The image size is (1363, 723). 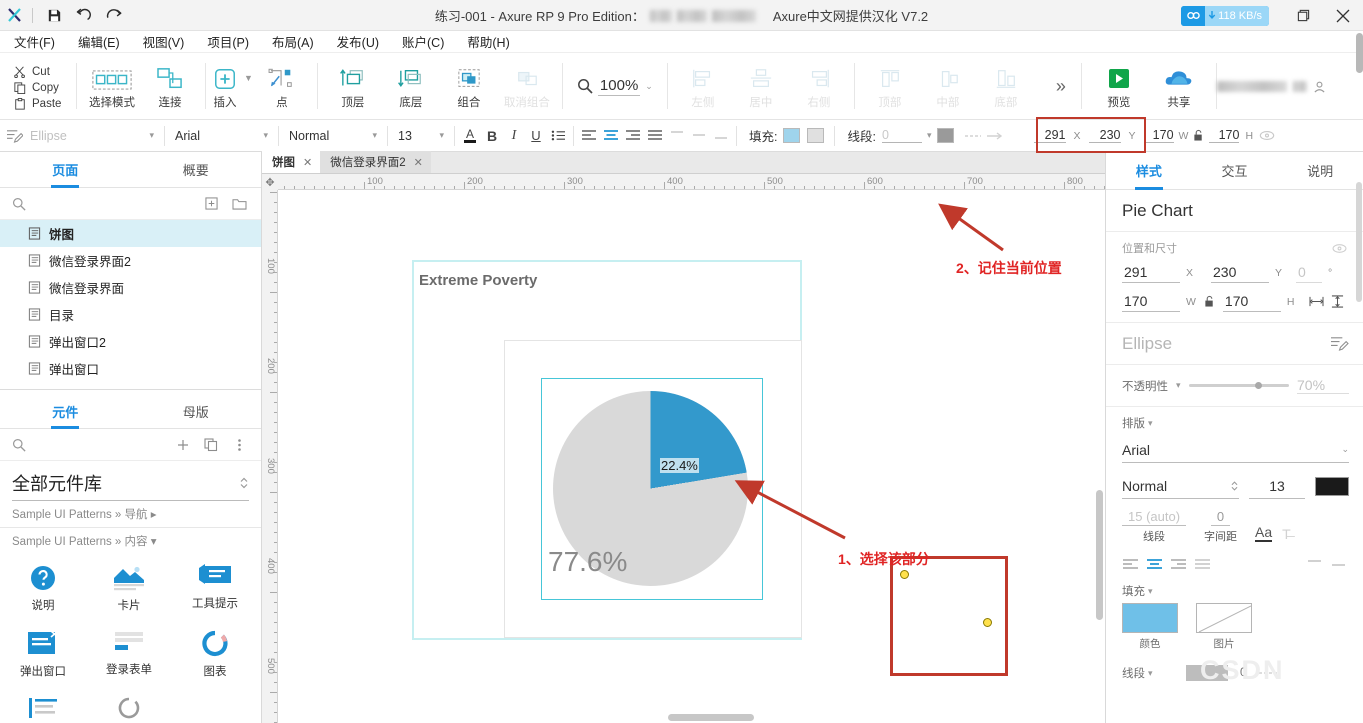 I want to click on widget-item-5: 图表, so click(x=215, y=657).